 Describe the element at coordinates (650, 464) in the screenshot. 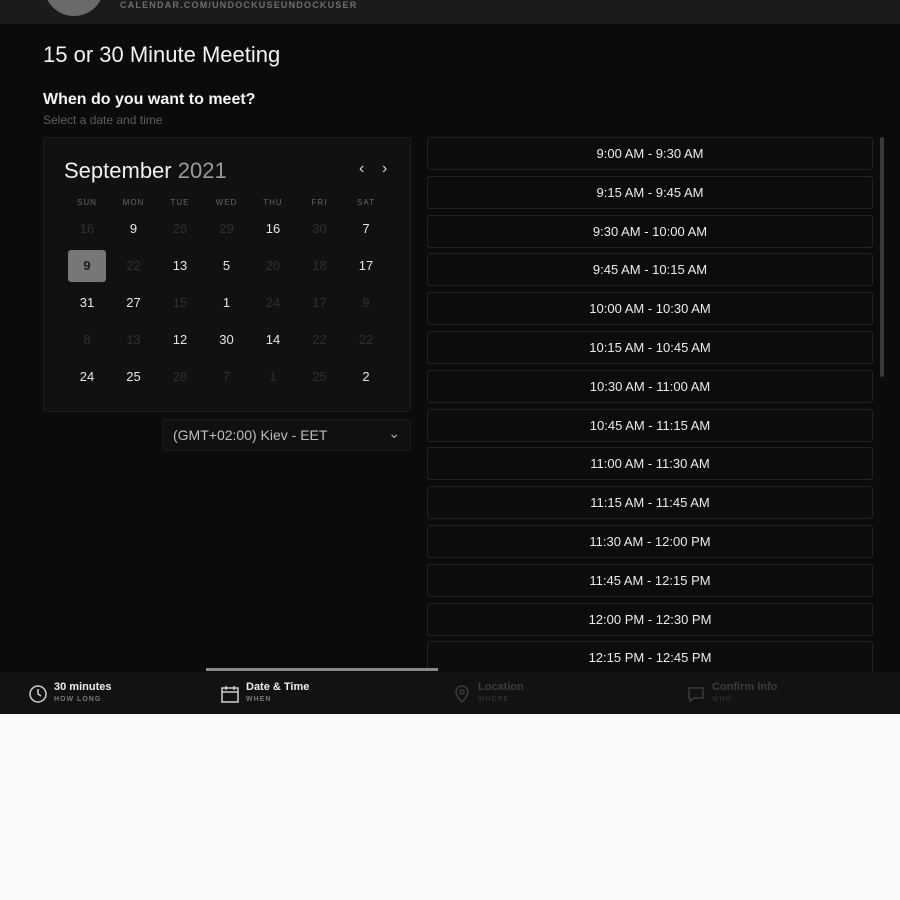

I see `time-slot-button: 11:00 AM - 11:30 AM` at that location.